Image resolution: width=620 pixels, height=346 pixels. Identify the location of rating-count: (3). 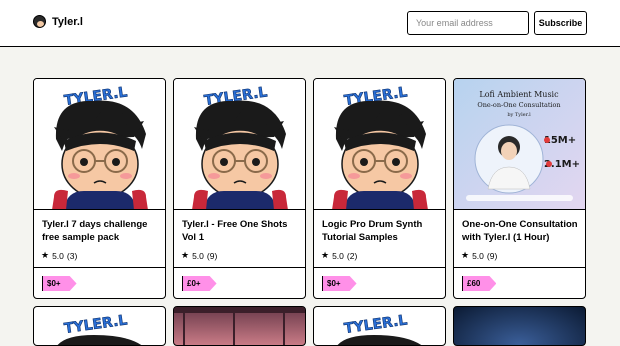
(72, 255).